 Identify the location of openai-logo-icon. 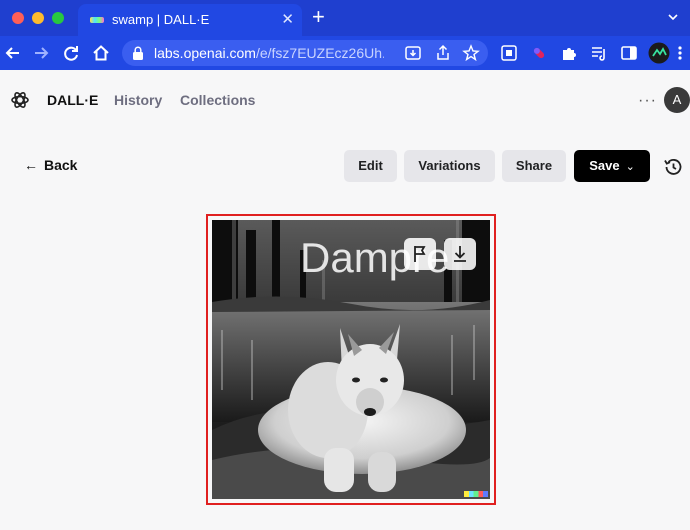
(20, 100).